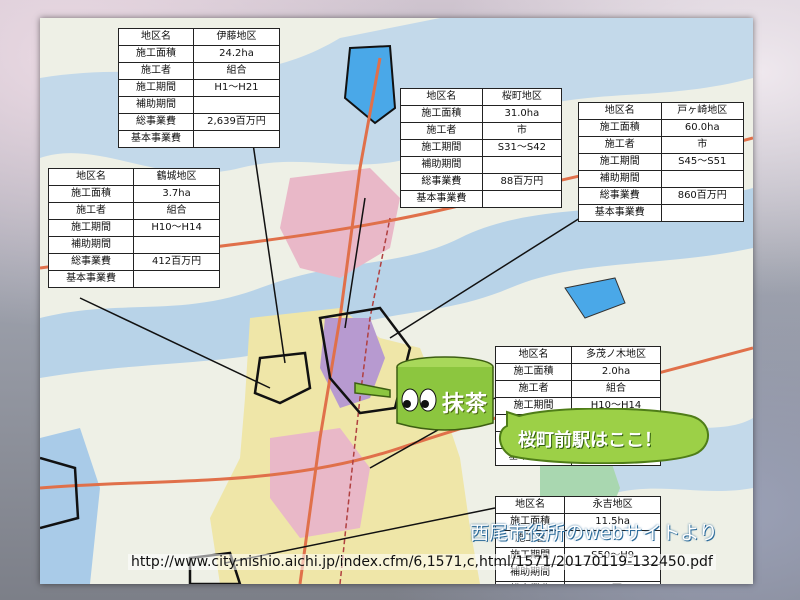 The height and width of the screenshot is (600, 800). I want to click on table-row: 総事業費 860百万円, so click(661, 196).